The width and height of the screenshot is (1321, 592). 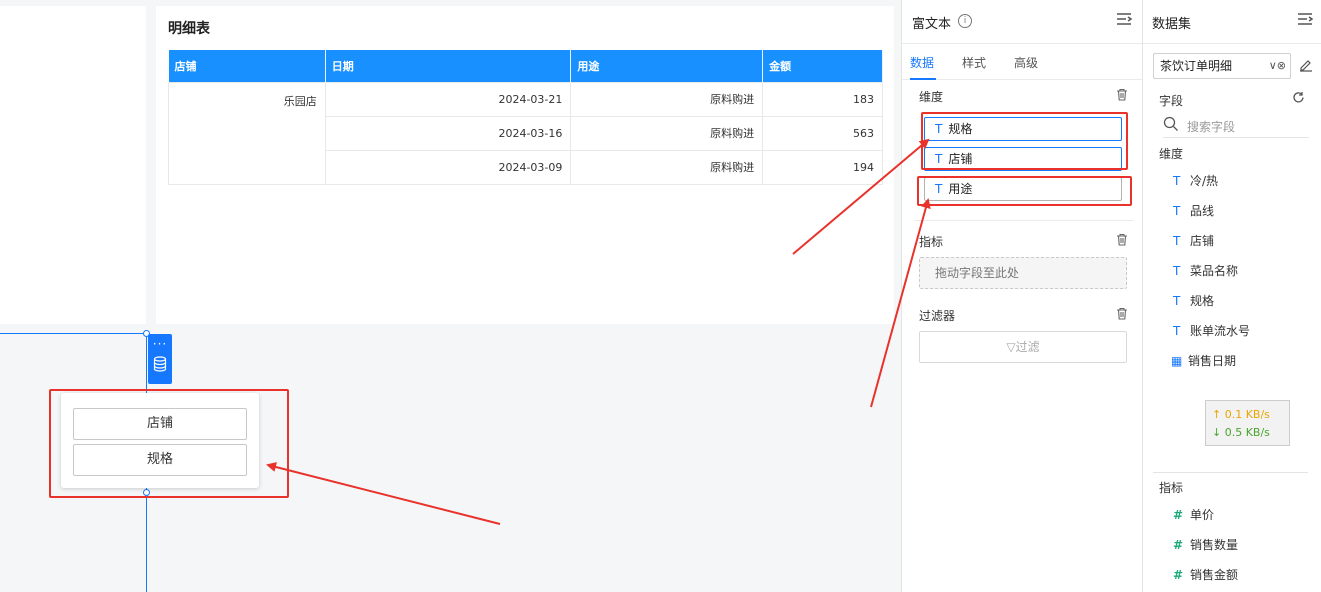 I want to click on panel-title: 富文本, so click(x=932, y=24).